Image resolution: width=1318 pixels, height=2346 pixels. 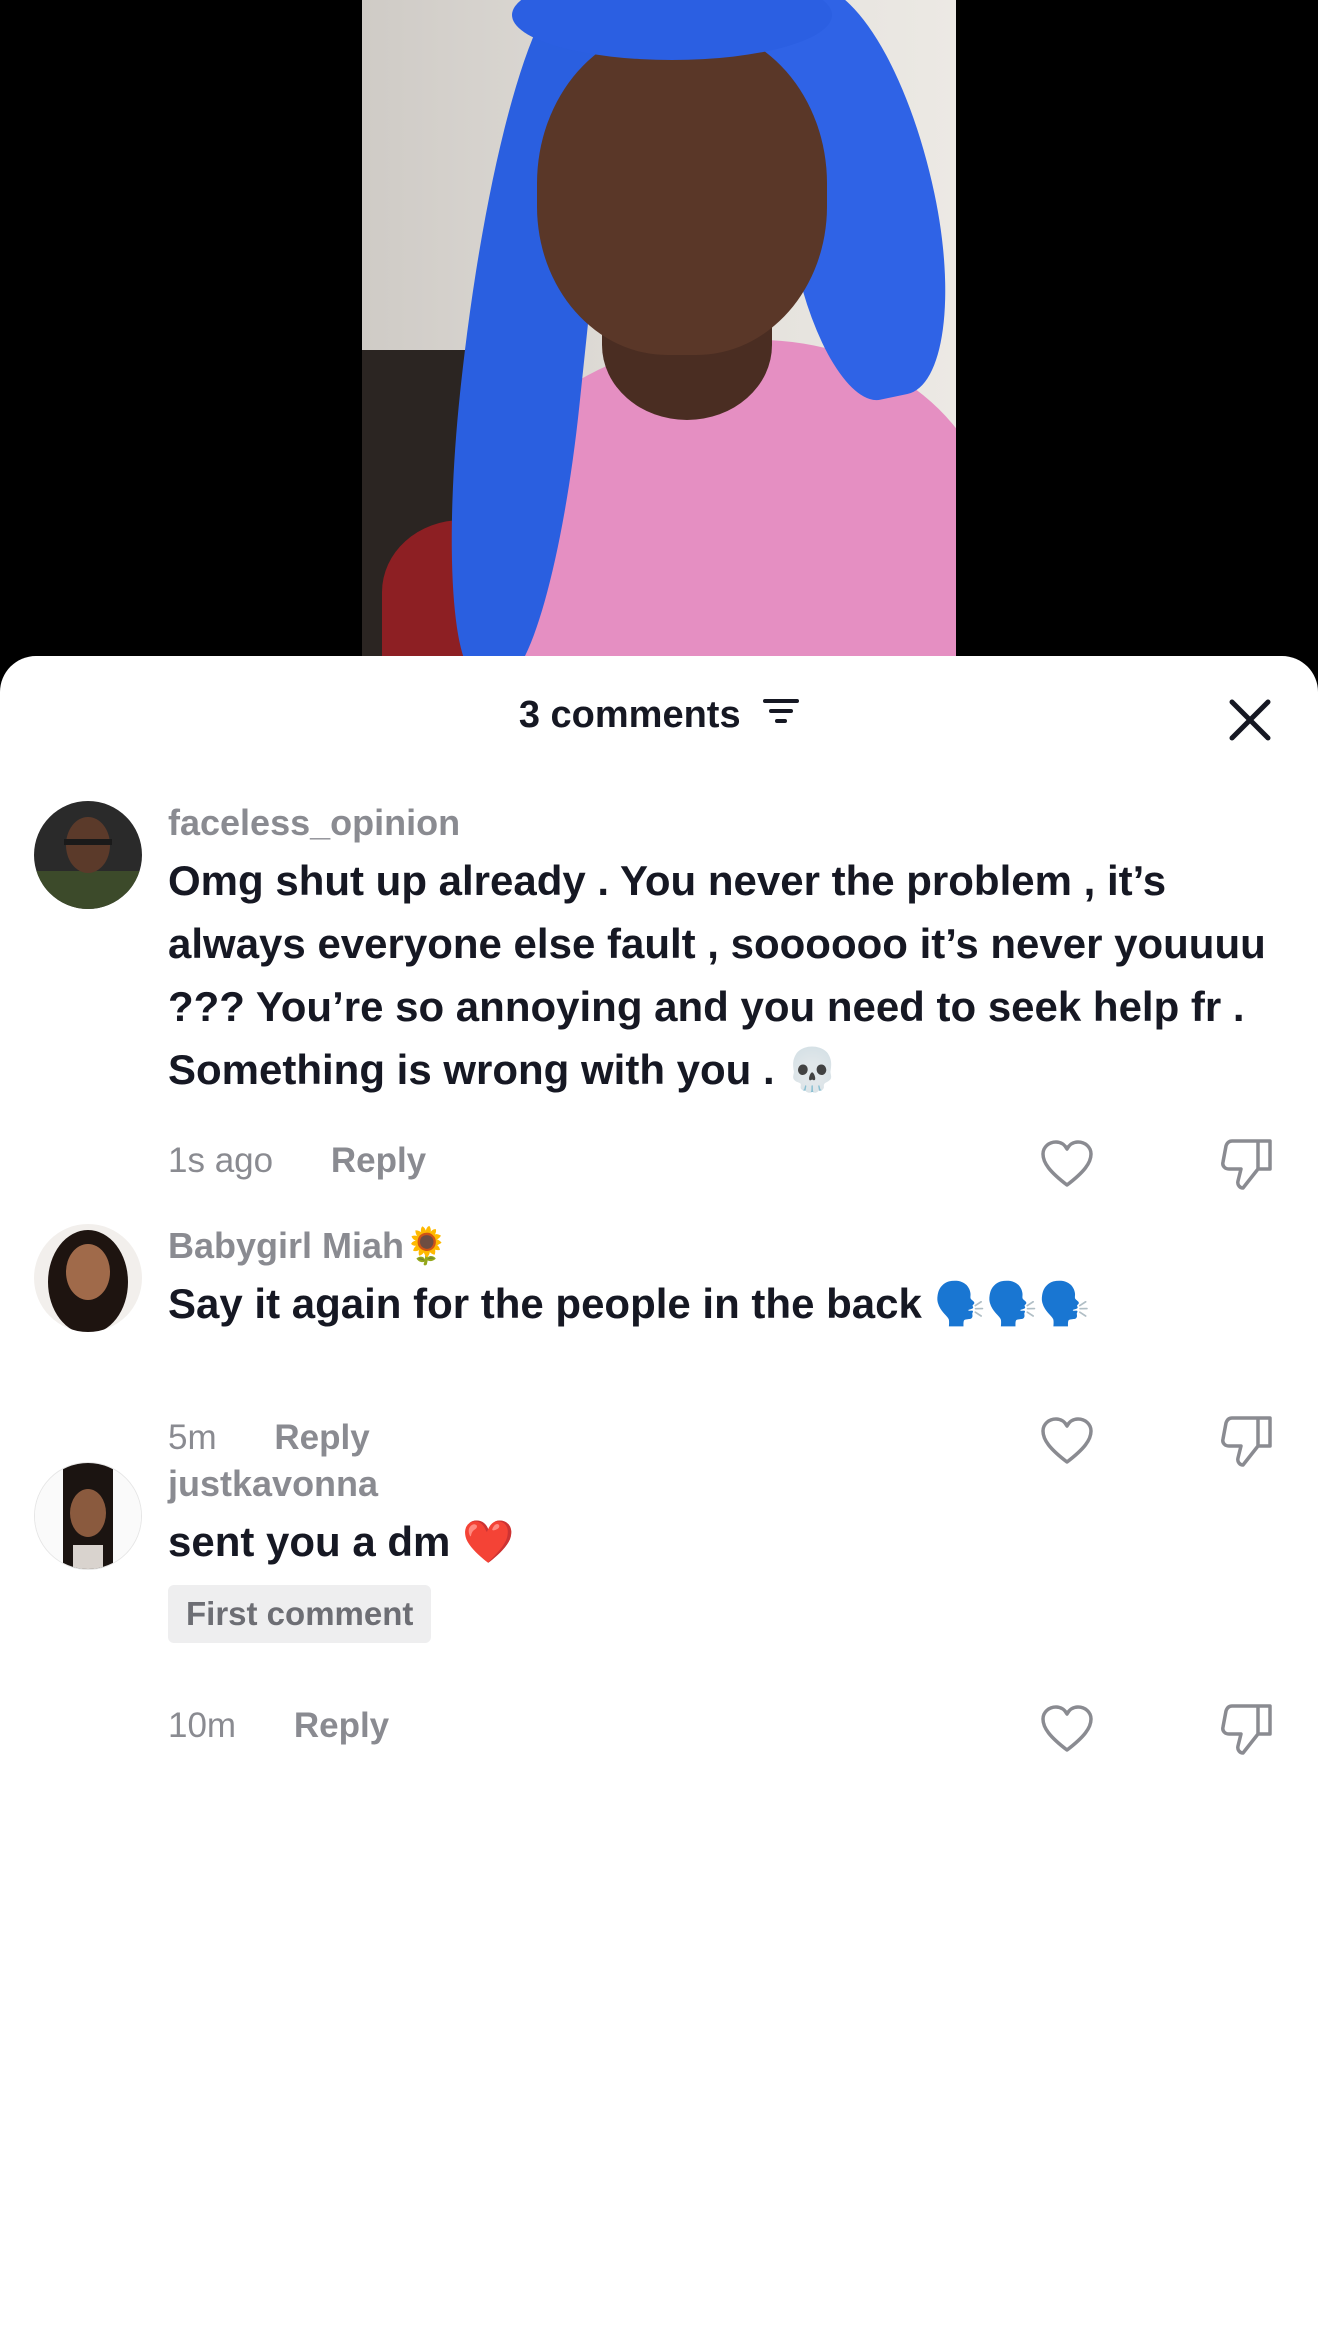 I want to click on comment-count: 3 comments, so click(x=659, y=715).